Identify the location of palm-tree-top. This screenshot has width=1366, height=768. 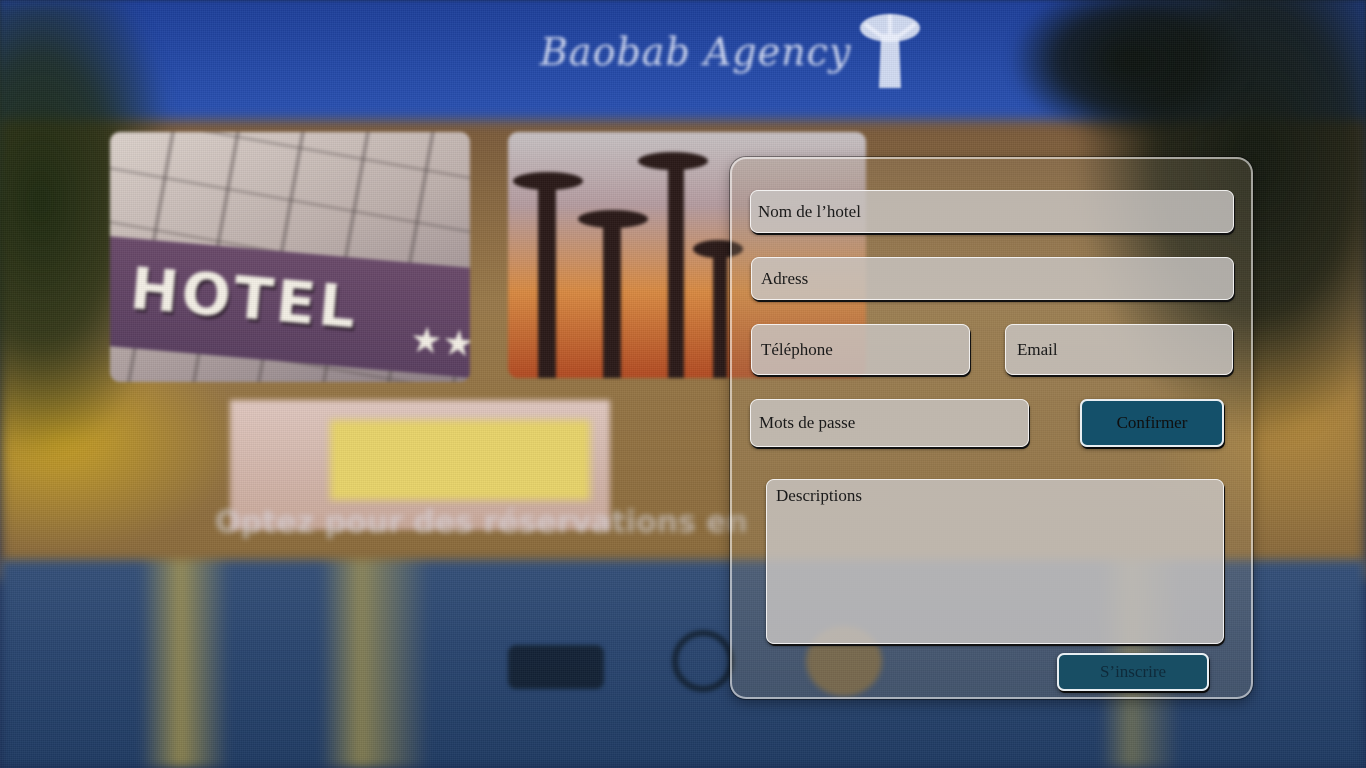
(1130, 75).